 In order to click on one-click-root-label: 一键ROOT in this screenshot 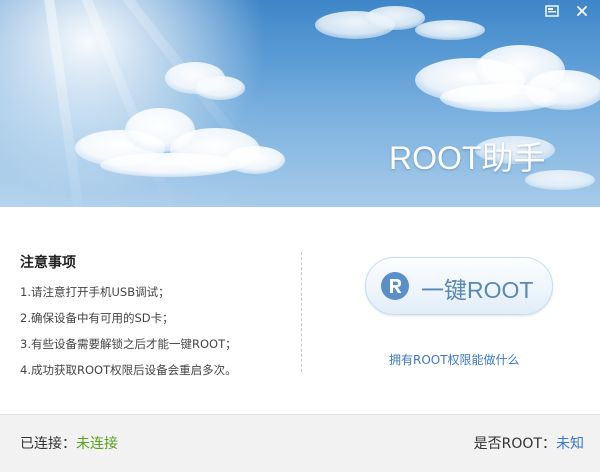, I will do `click(477, 290)`.